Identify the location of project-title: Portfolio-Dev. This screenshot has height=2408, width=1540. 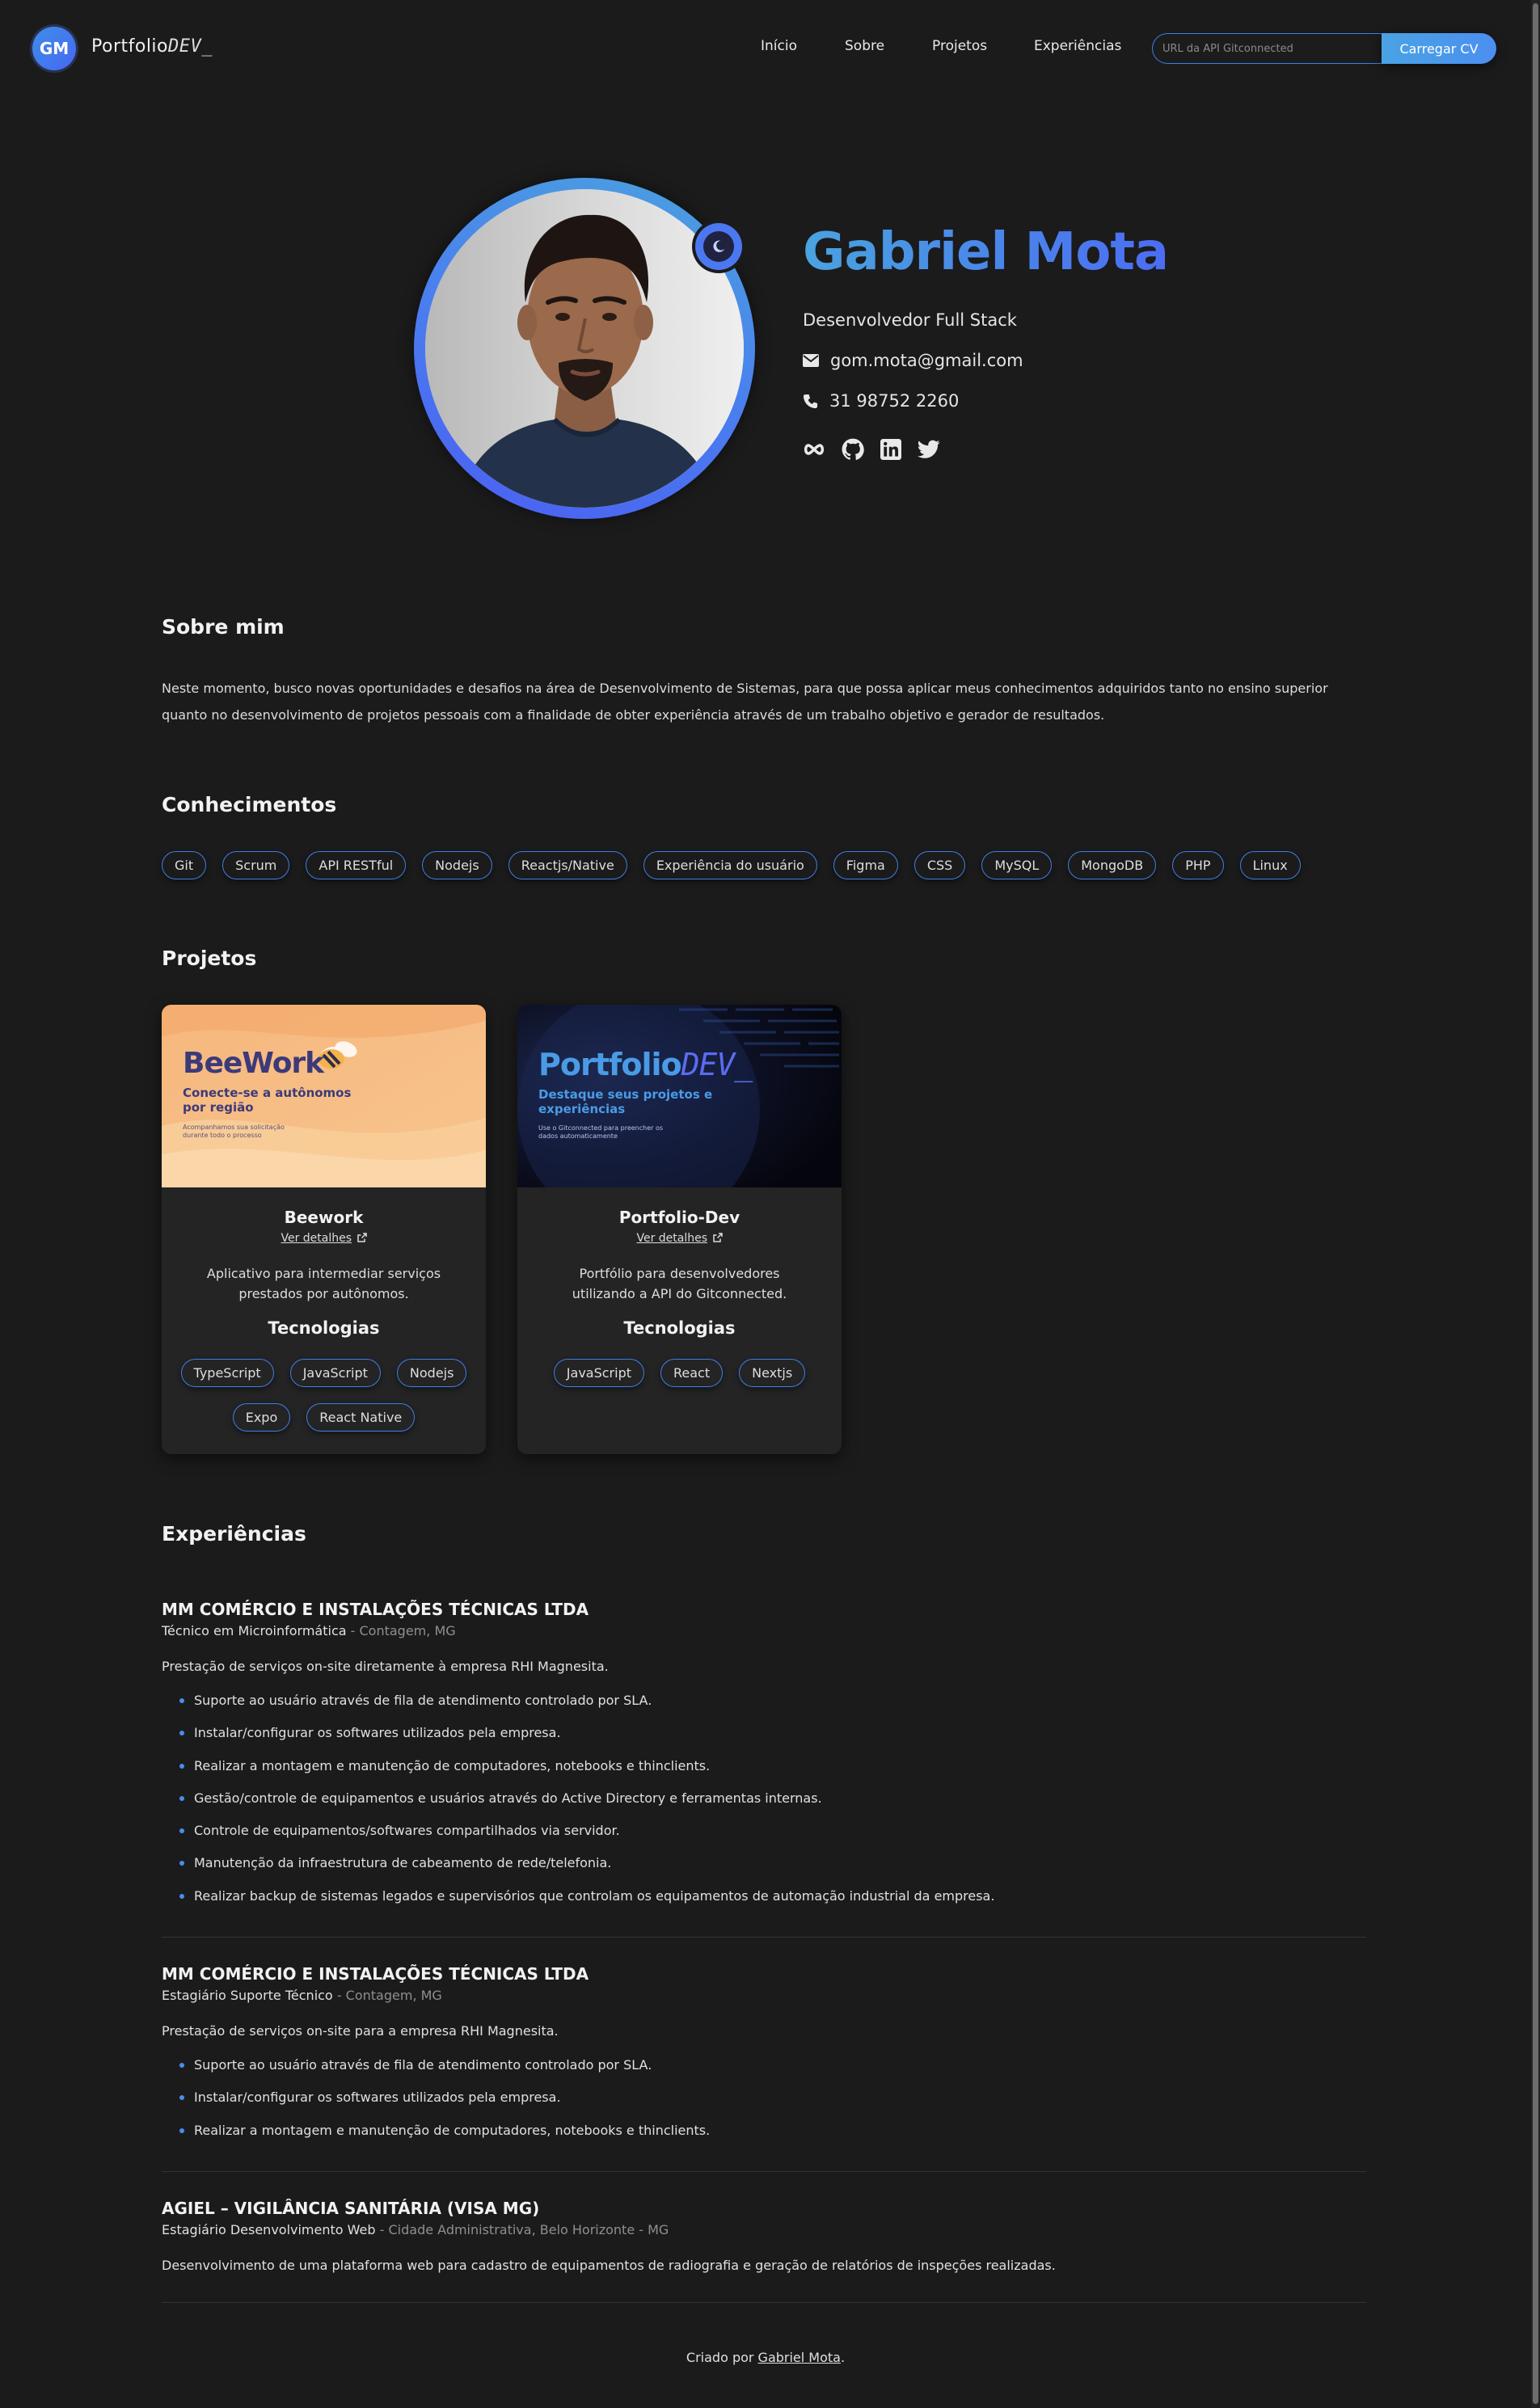
(679, 1217).